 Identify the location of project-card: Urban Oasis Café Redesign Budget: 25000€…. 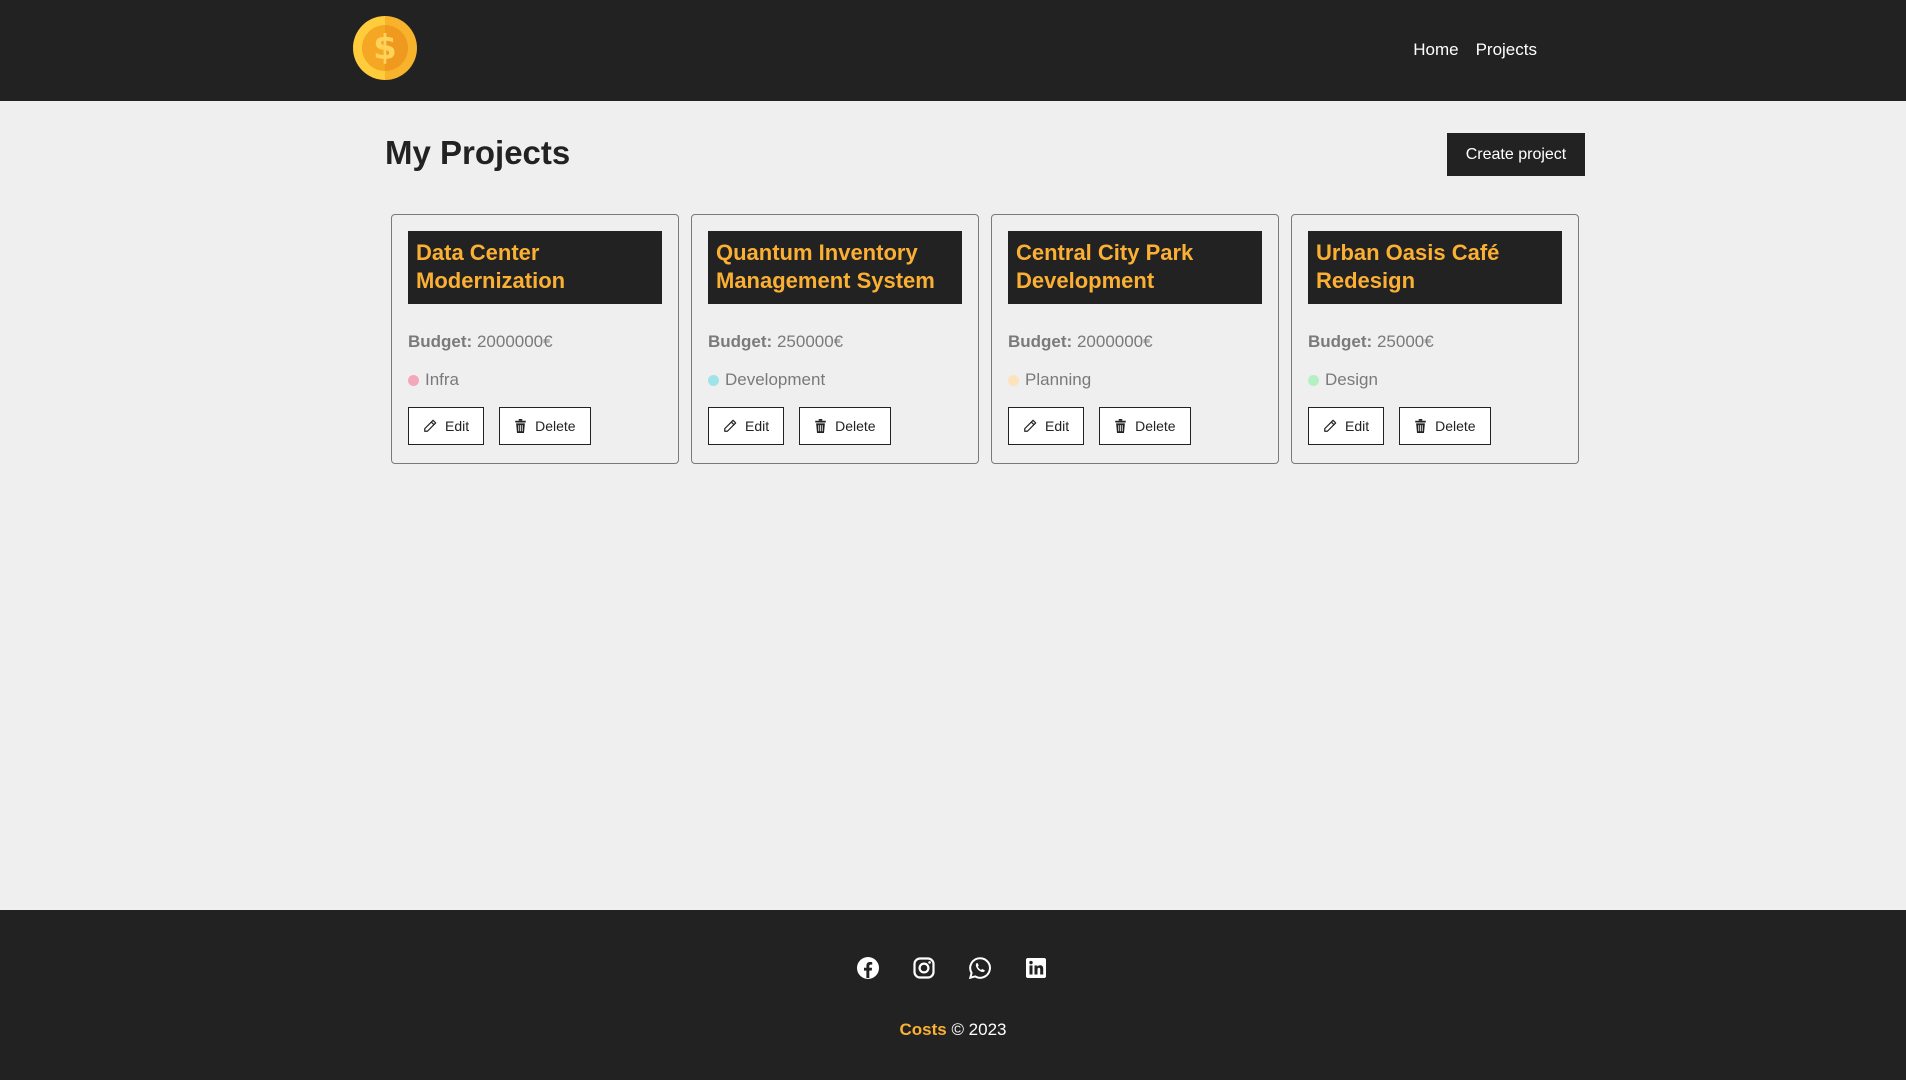
(1435, 339).